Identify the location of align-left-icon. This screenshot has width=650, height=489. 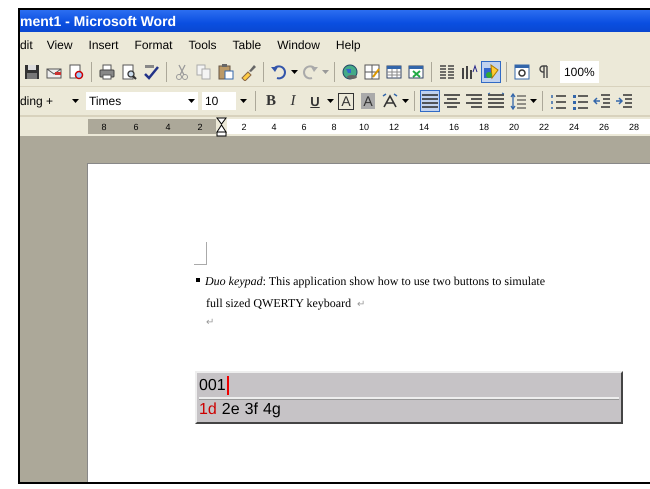
(430, 101).